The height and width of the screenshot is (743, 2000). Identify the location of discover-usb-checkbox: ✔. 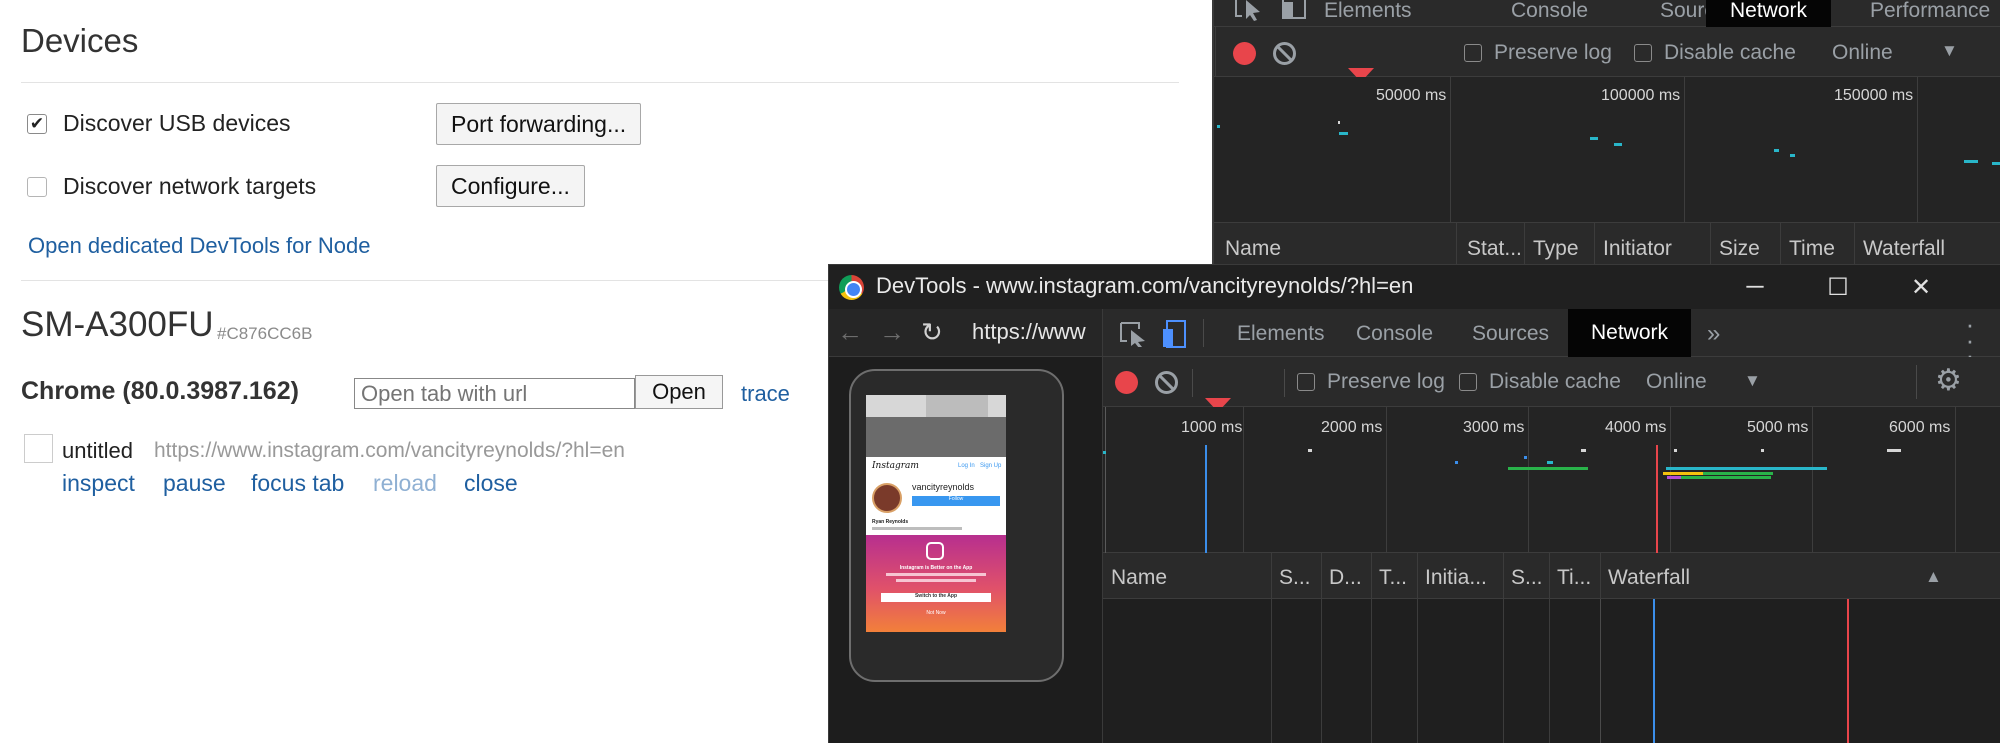
(37, 123).